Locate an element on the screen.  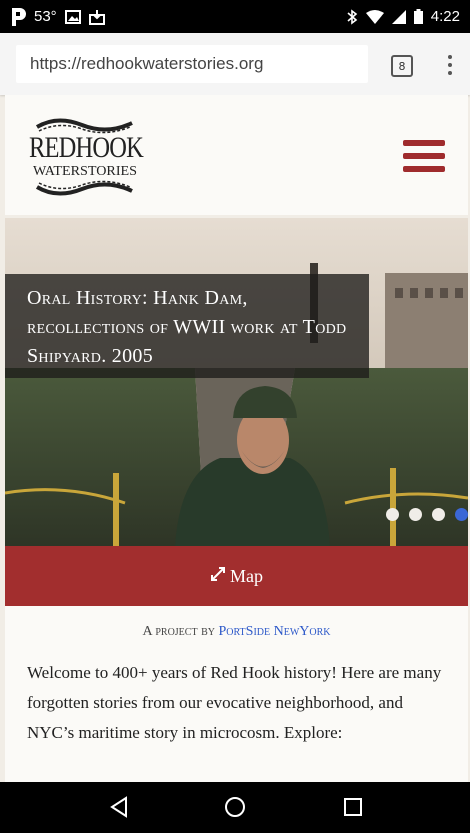
home-icon is located at coordinates (235, 807).